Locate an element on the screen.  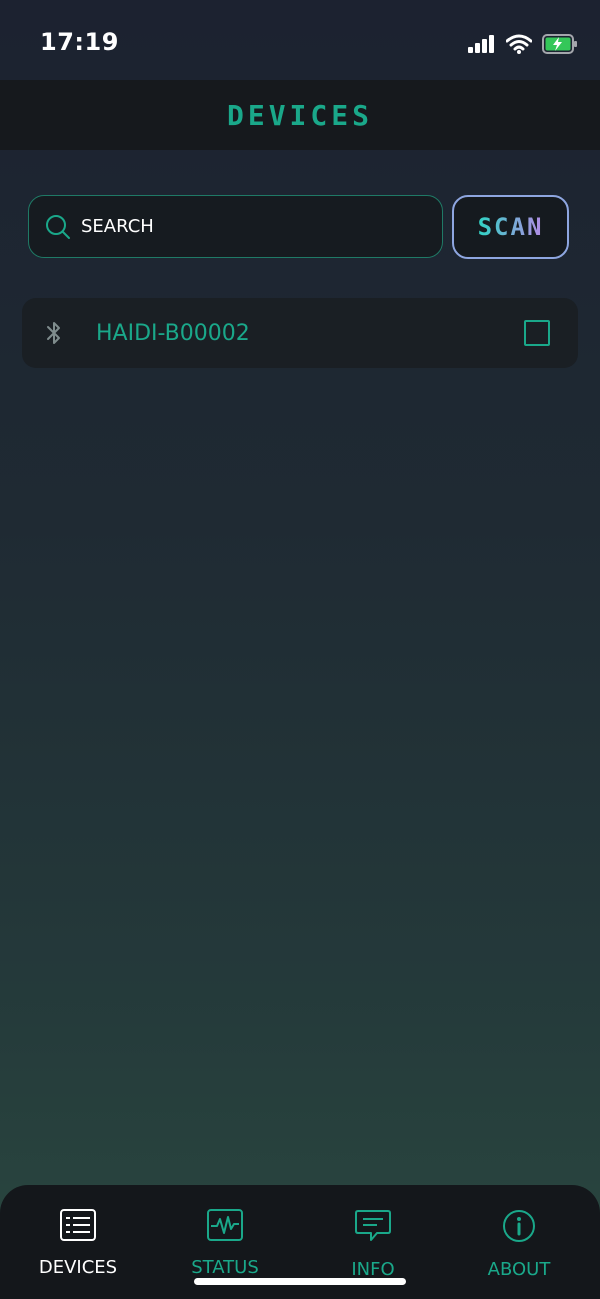
status-icons is located at coordinates (523, 44).